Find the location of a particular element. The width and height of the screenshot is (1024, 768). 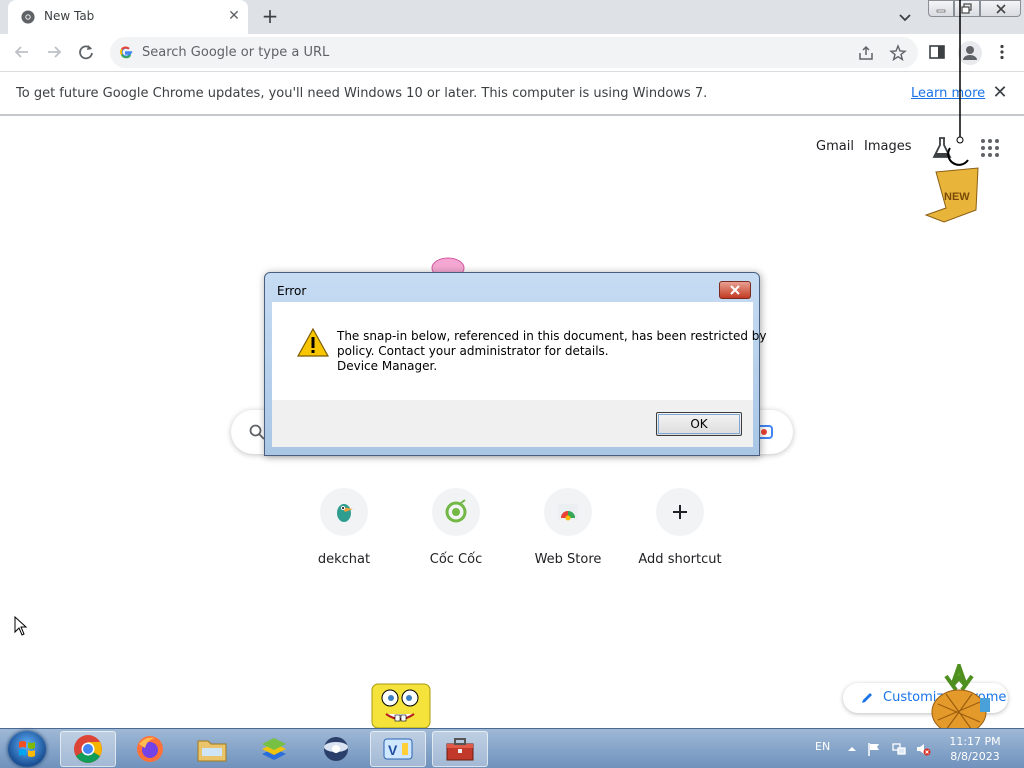

ok-button: OK is located at coordinates (699, 424).